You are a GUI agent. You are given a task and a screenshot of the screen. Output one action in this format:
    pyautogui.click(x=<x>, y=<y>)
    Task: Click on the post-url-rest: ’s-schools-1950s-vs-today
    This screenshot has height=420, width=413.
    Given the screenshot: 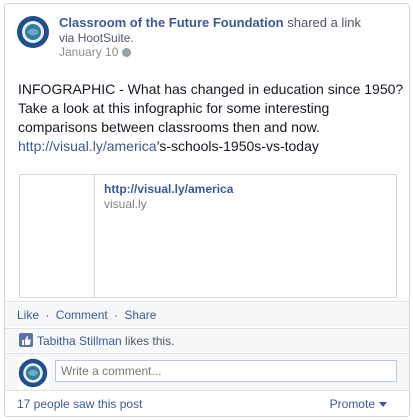 What is the action you would take?
    pyautogui.click(x=237, y=146)
    